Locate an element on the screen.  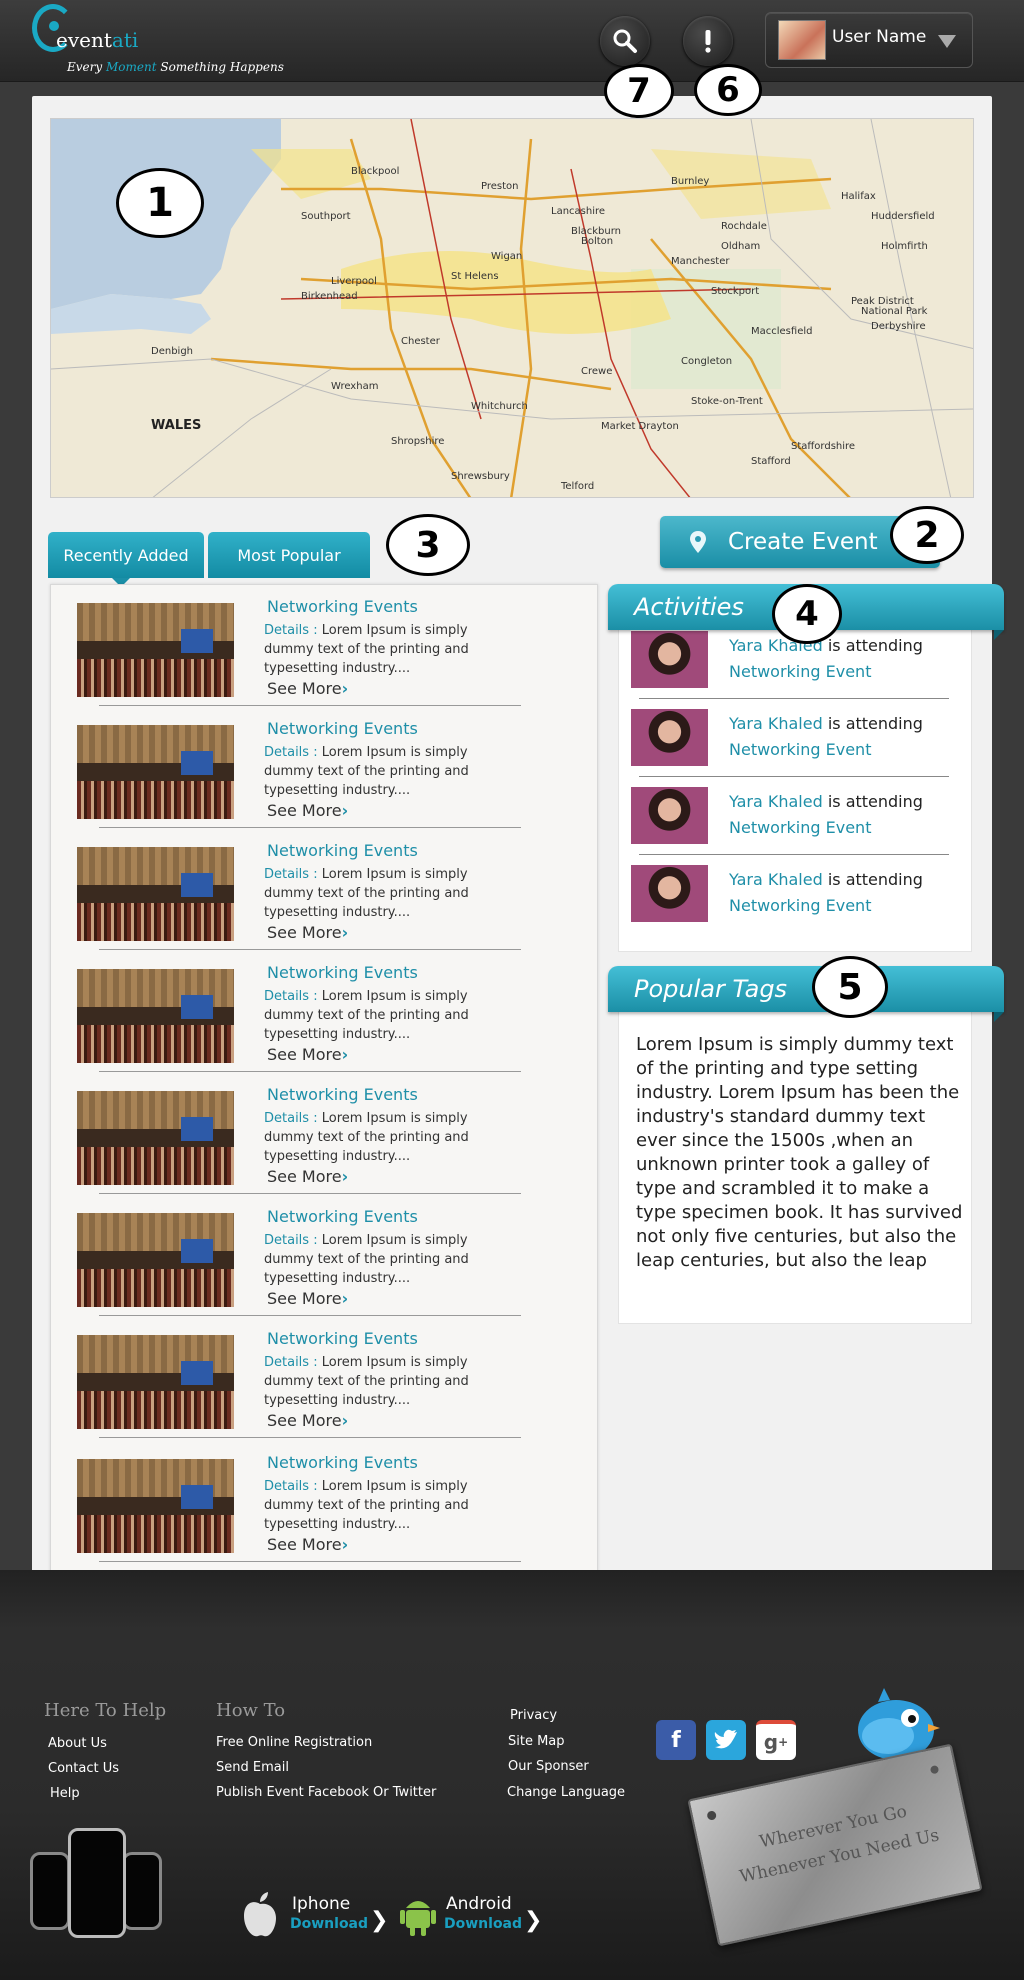
svg-text: Holmfirth is located at coordinates (904, 246).